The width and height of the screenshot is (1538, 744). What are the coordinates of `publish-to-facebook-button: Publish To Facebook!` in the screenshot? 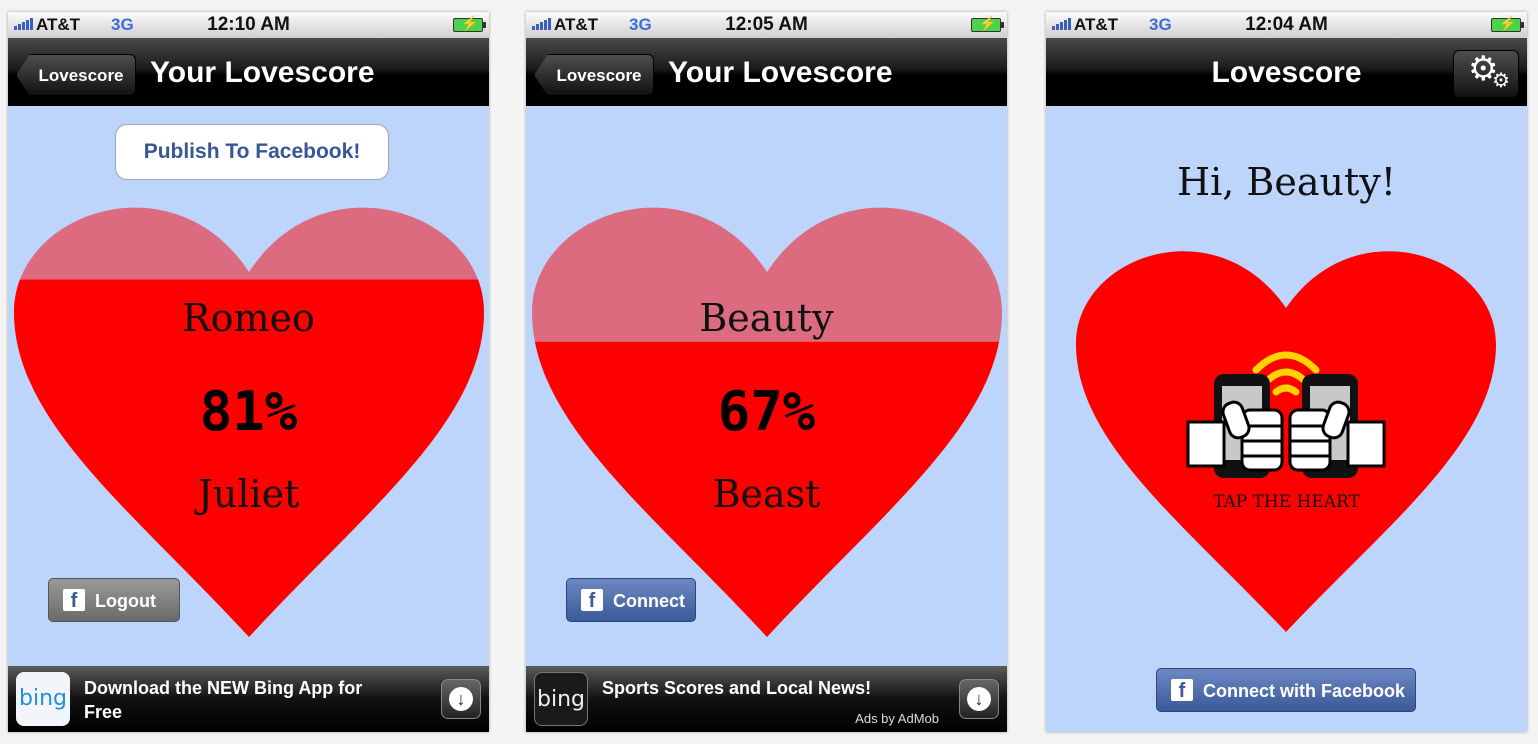 It's located at (252, 152).